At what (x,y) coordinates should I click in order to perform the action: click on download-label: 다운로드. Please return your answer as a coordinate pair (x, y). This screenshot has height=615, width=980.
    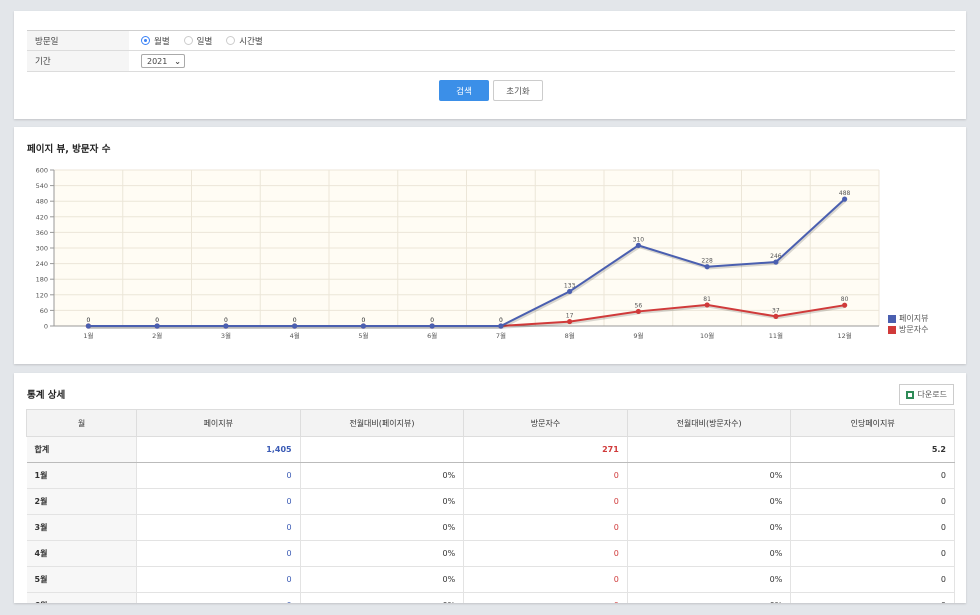
    Looking at the image, I should click on (932, 394).